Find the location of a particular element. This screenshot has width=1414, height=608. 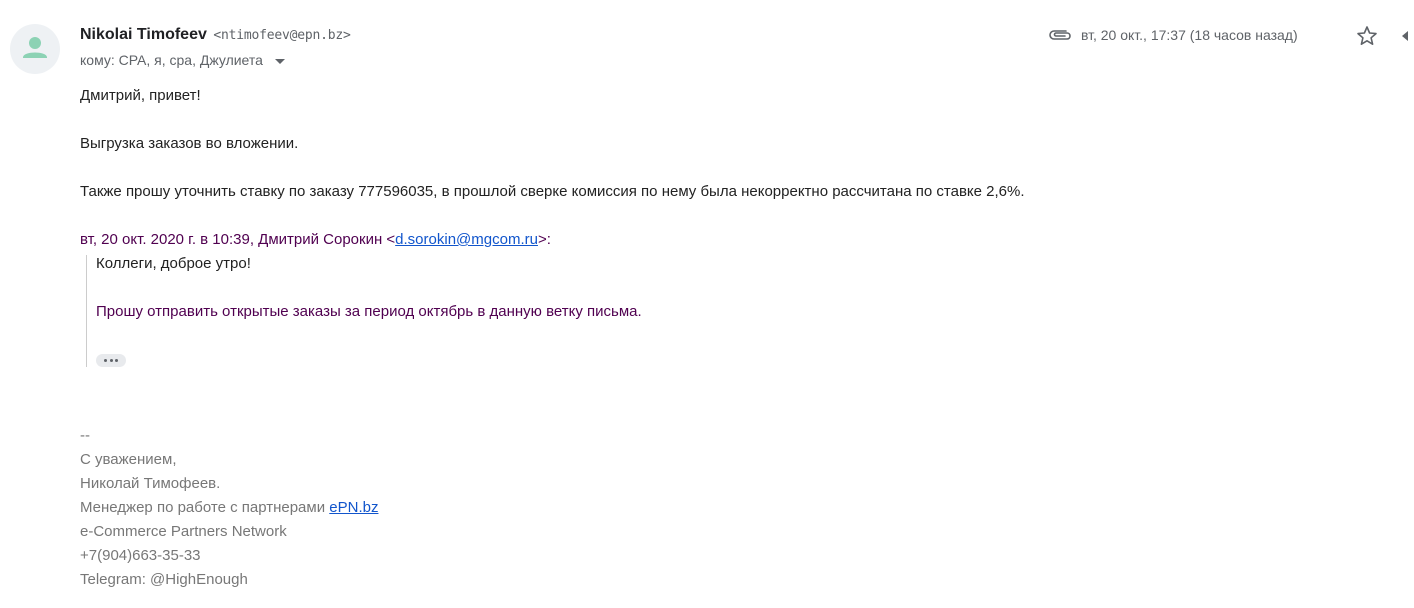

quote-border is located at coordinates (86, 311).